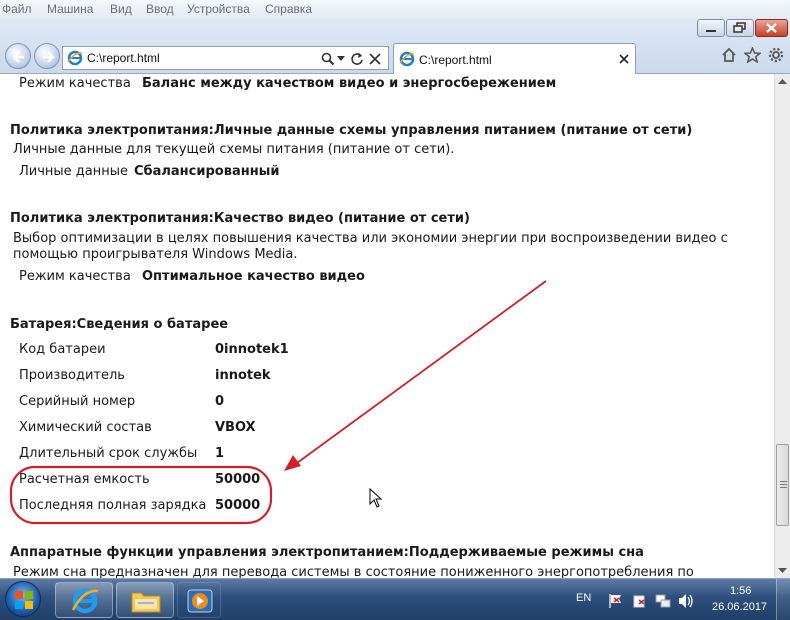 This screenshot has width=790, height=620. Describe the element at coordinates (729, 55) in the screenshot. I see `home-icon` at that location.